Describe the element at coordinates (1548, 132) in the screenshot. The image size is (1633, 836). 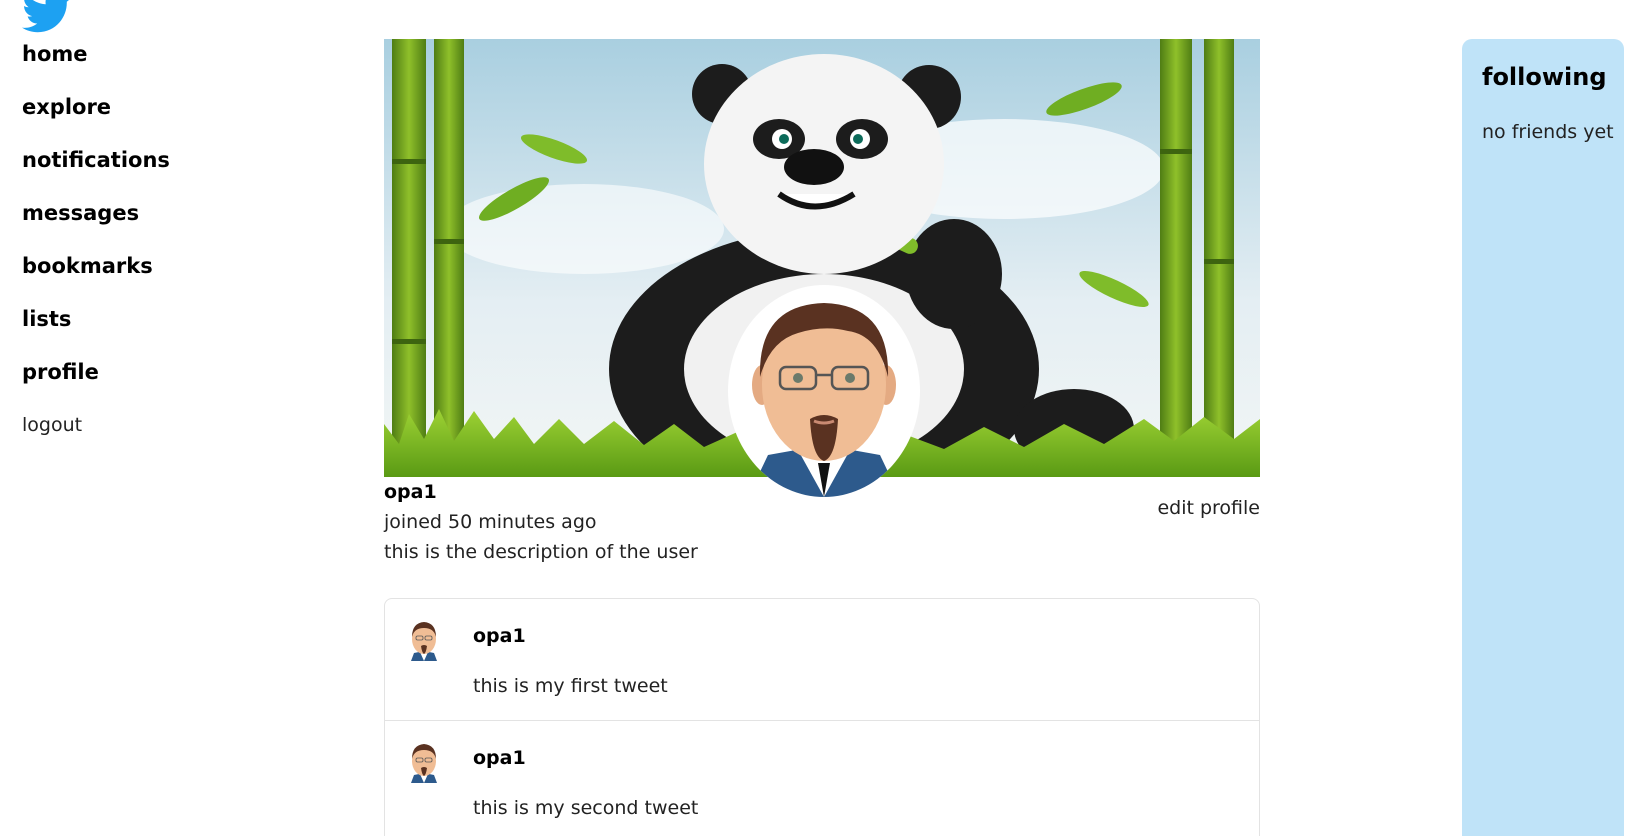
I see `following-empty-message: no friends yet` at that location.